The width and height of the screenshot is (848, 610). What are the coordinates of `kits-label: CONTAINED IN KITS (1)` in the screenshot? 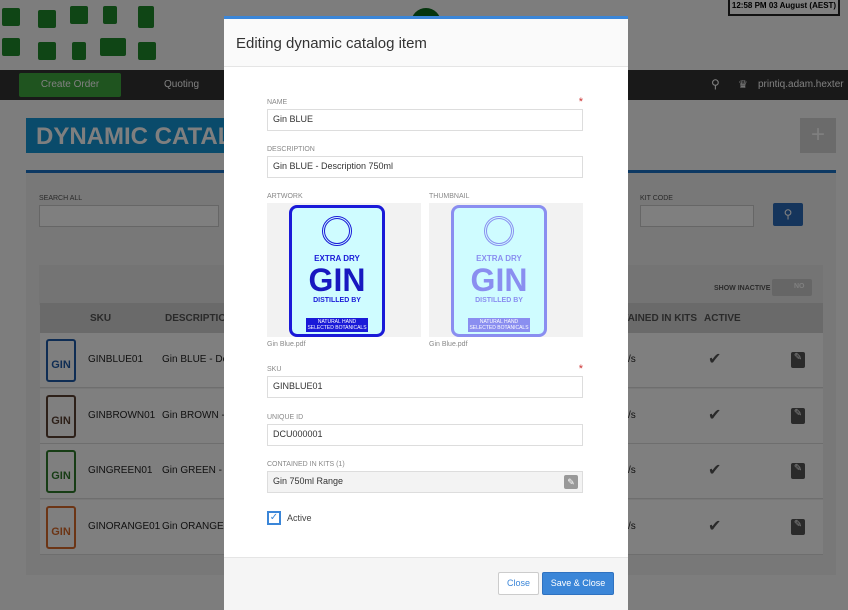 It's located at (306, 464).